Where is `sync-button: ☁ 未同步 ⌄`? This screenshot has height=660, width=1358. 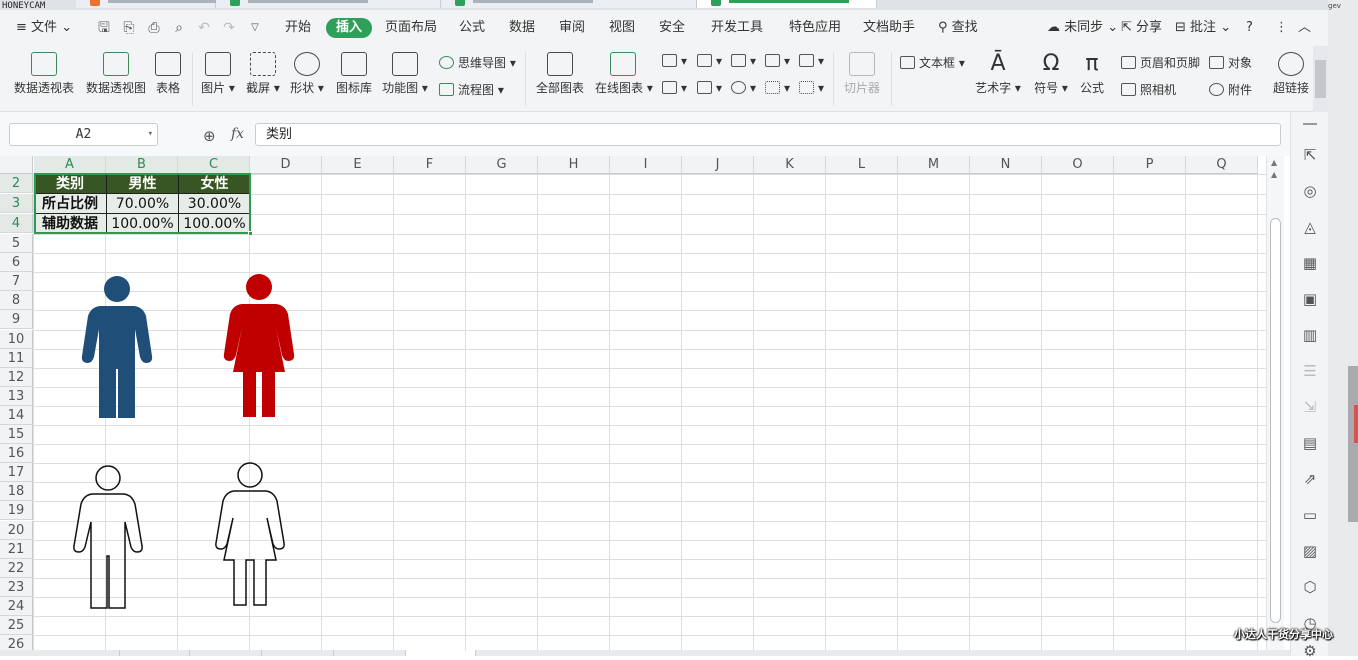
sync-button: ☁ 未同步 ⌄ is located at coordinates (1082, 28).